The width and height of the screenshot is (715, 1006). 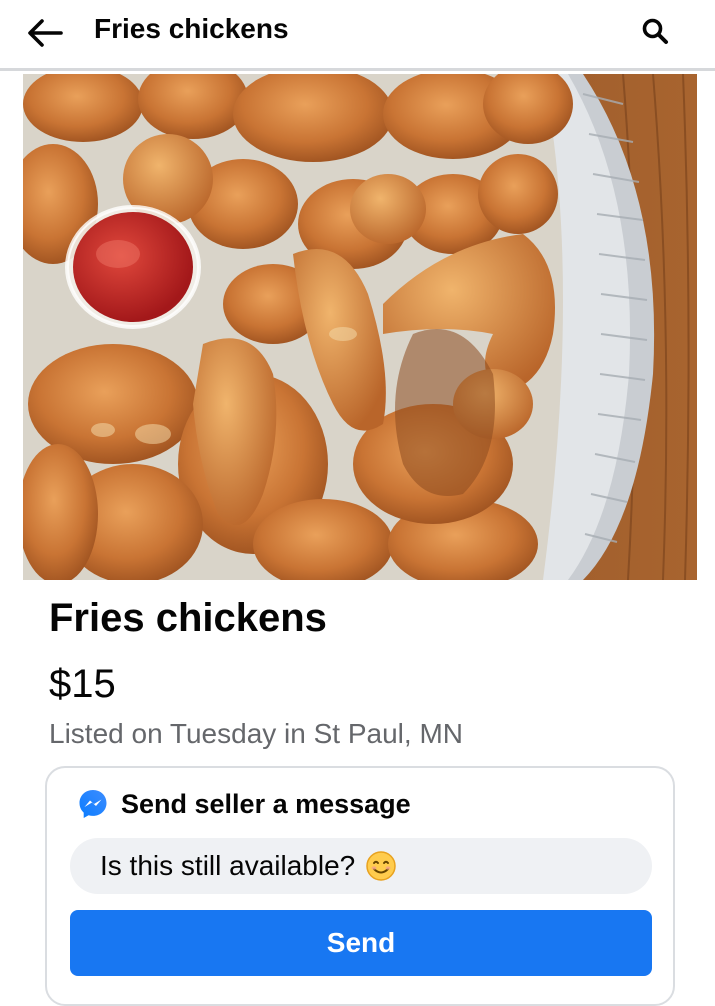 I want to click on listing-price: $15, so click(x=82, y=684).